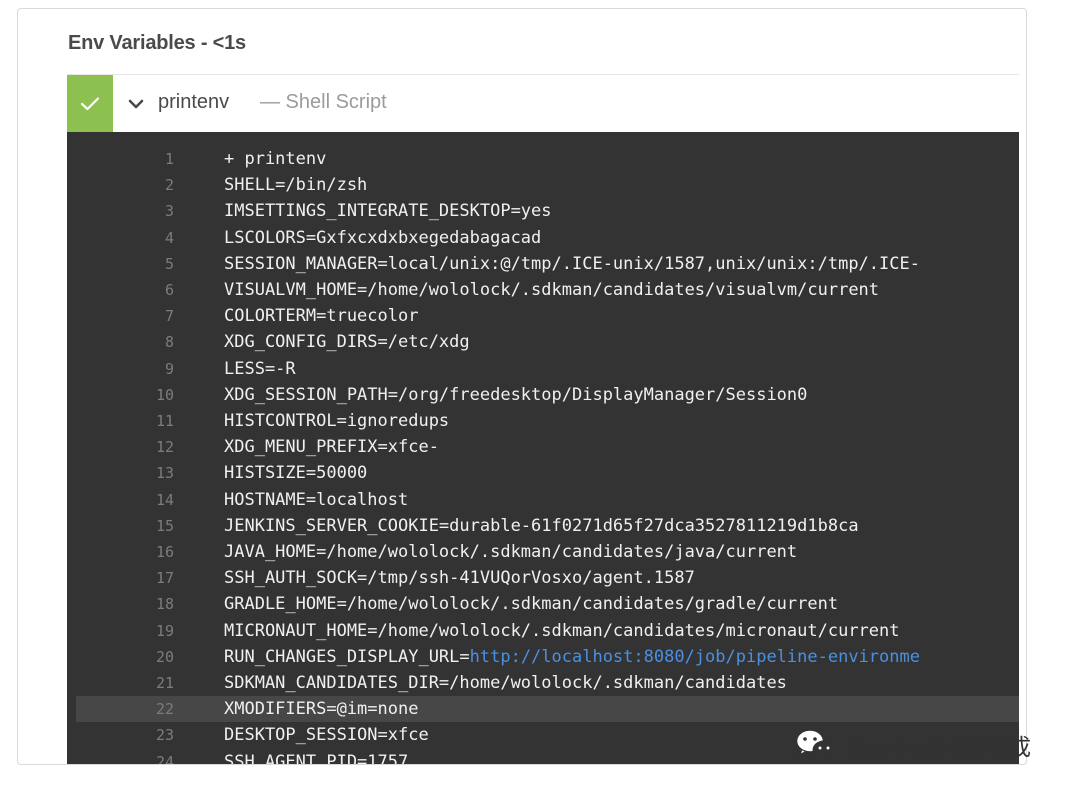 This screenshot has width=1080, height=794. Describe the element at coordinates (136, 104) in the screenshot. I see `chevron-down-icon` at that location.